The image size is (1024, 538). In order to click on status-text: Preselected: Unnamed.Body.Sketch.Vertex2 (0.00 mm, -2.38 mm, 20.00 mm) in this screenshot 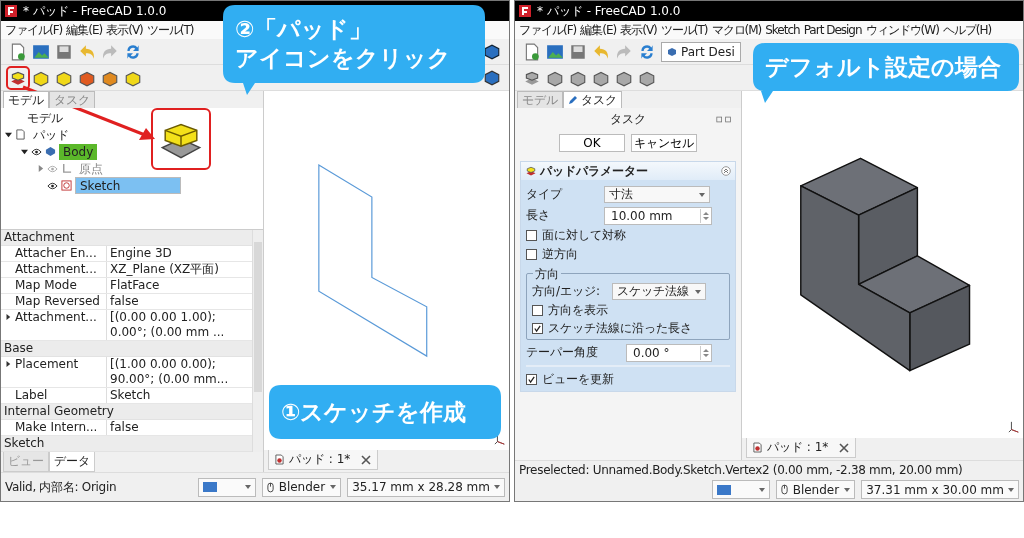, I will do `click(741, 470)`.